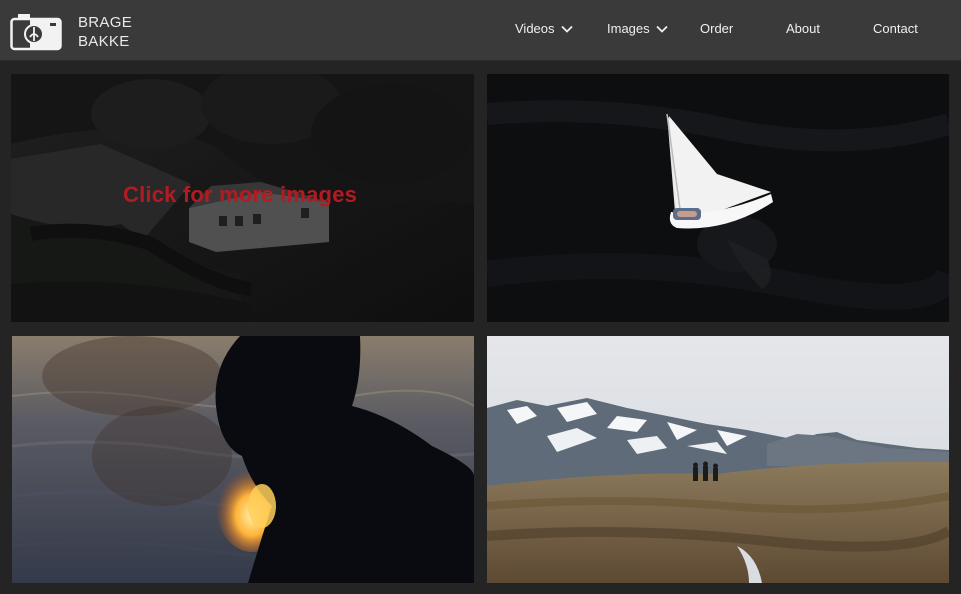 Image resolution: width=961 pixels, height=594 pixels. Describe the element at coordinates (105, 22) in the screenshot. I see `brand-line-1: BRAGE` at that location.